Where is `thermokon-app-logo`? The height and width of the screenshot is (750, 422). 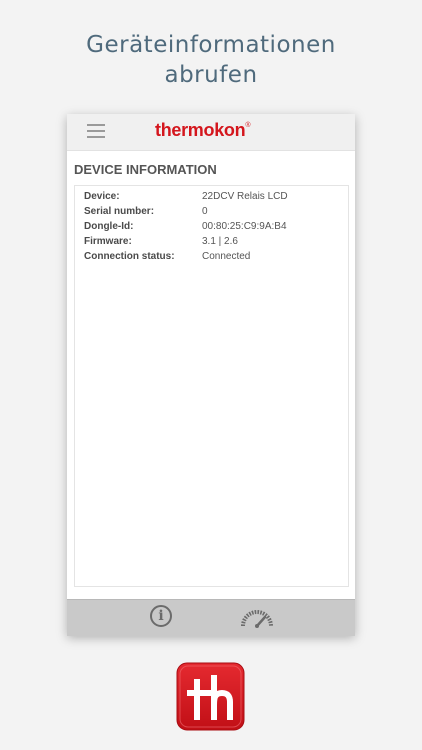
thermokon-app-logo is located at coordinates (210, 696).